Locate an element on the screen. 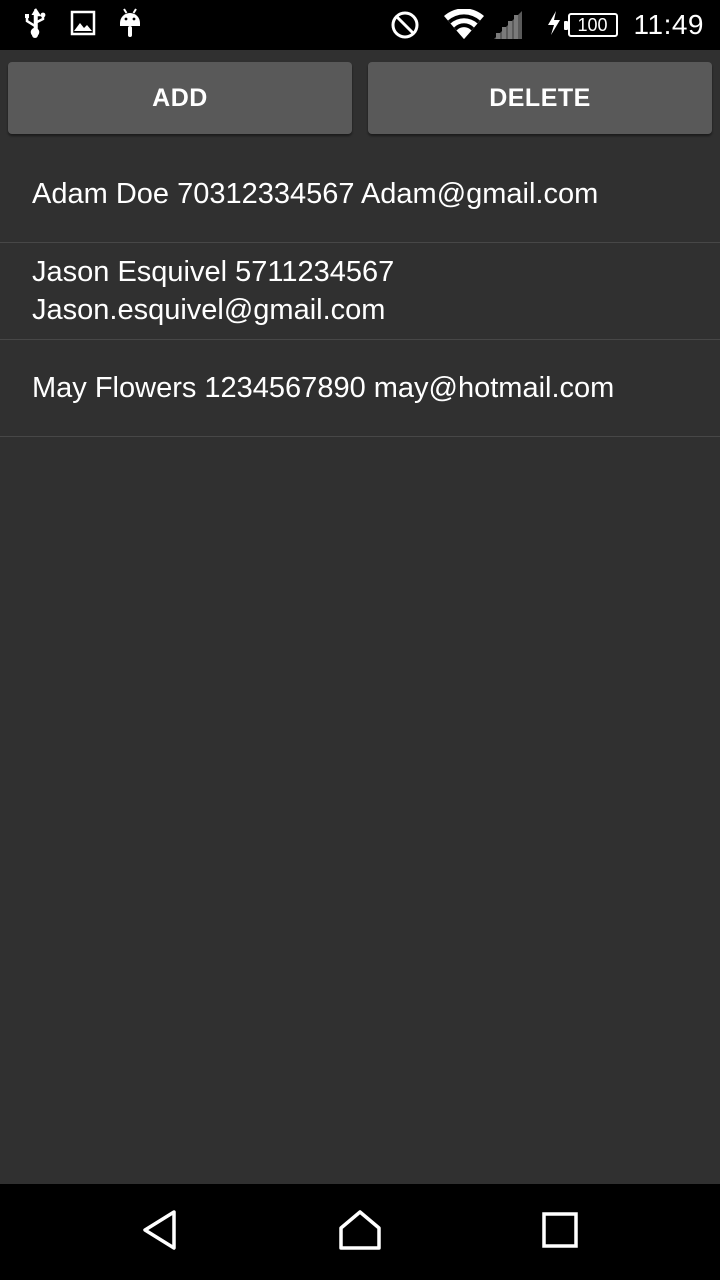 The image size is (720, 1280). contact-text: Adam Doe 70312334567 Adam@gmail.com is located at coordinates (315, 194).